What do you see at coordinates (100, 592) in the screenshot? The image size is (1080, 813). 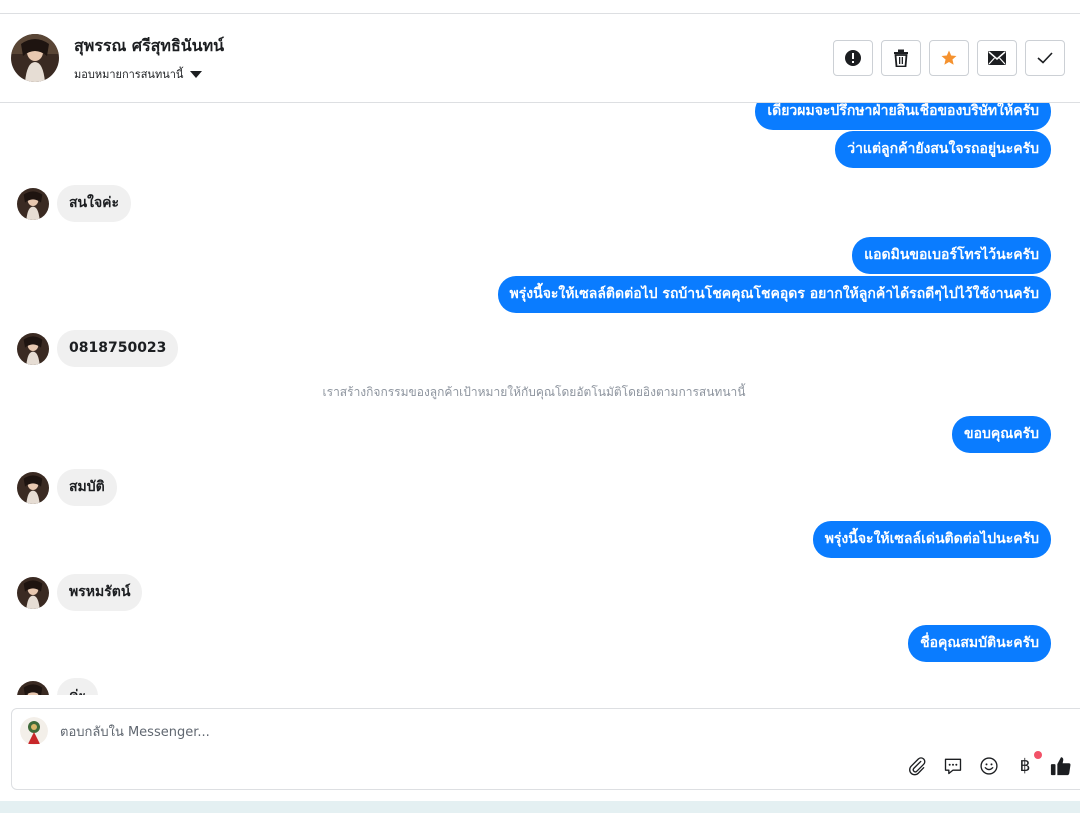 I see `incoming-message: พรหมรัตน์` at bounding box center [100, 592].